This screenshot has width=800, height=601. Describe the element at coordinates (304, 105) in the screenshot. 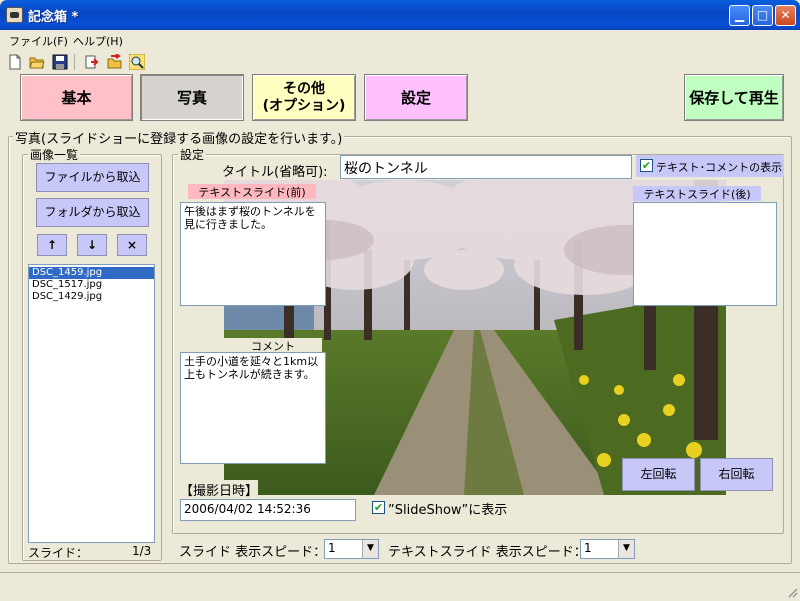

I see `tab-sonota-sublabel: (オプション)` at that location.